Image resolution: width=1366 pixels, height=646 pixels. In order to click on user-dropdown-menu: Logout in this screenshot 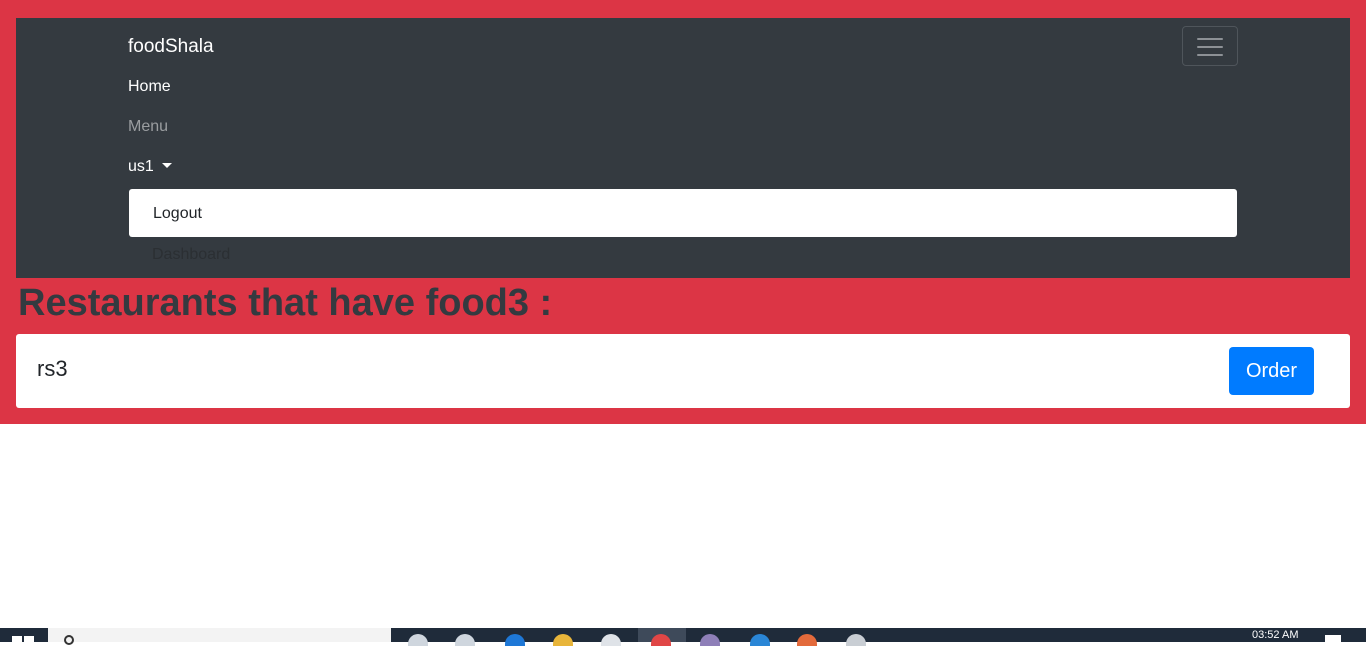, I will do `click(683, 213)`.